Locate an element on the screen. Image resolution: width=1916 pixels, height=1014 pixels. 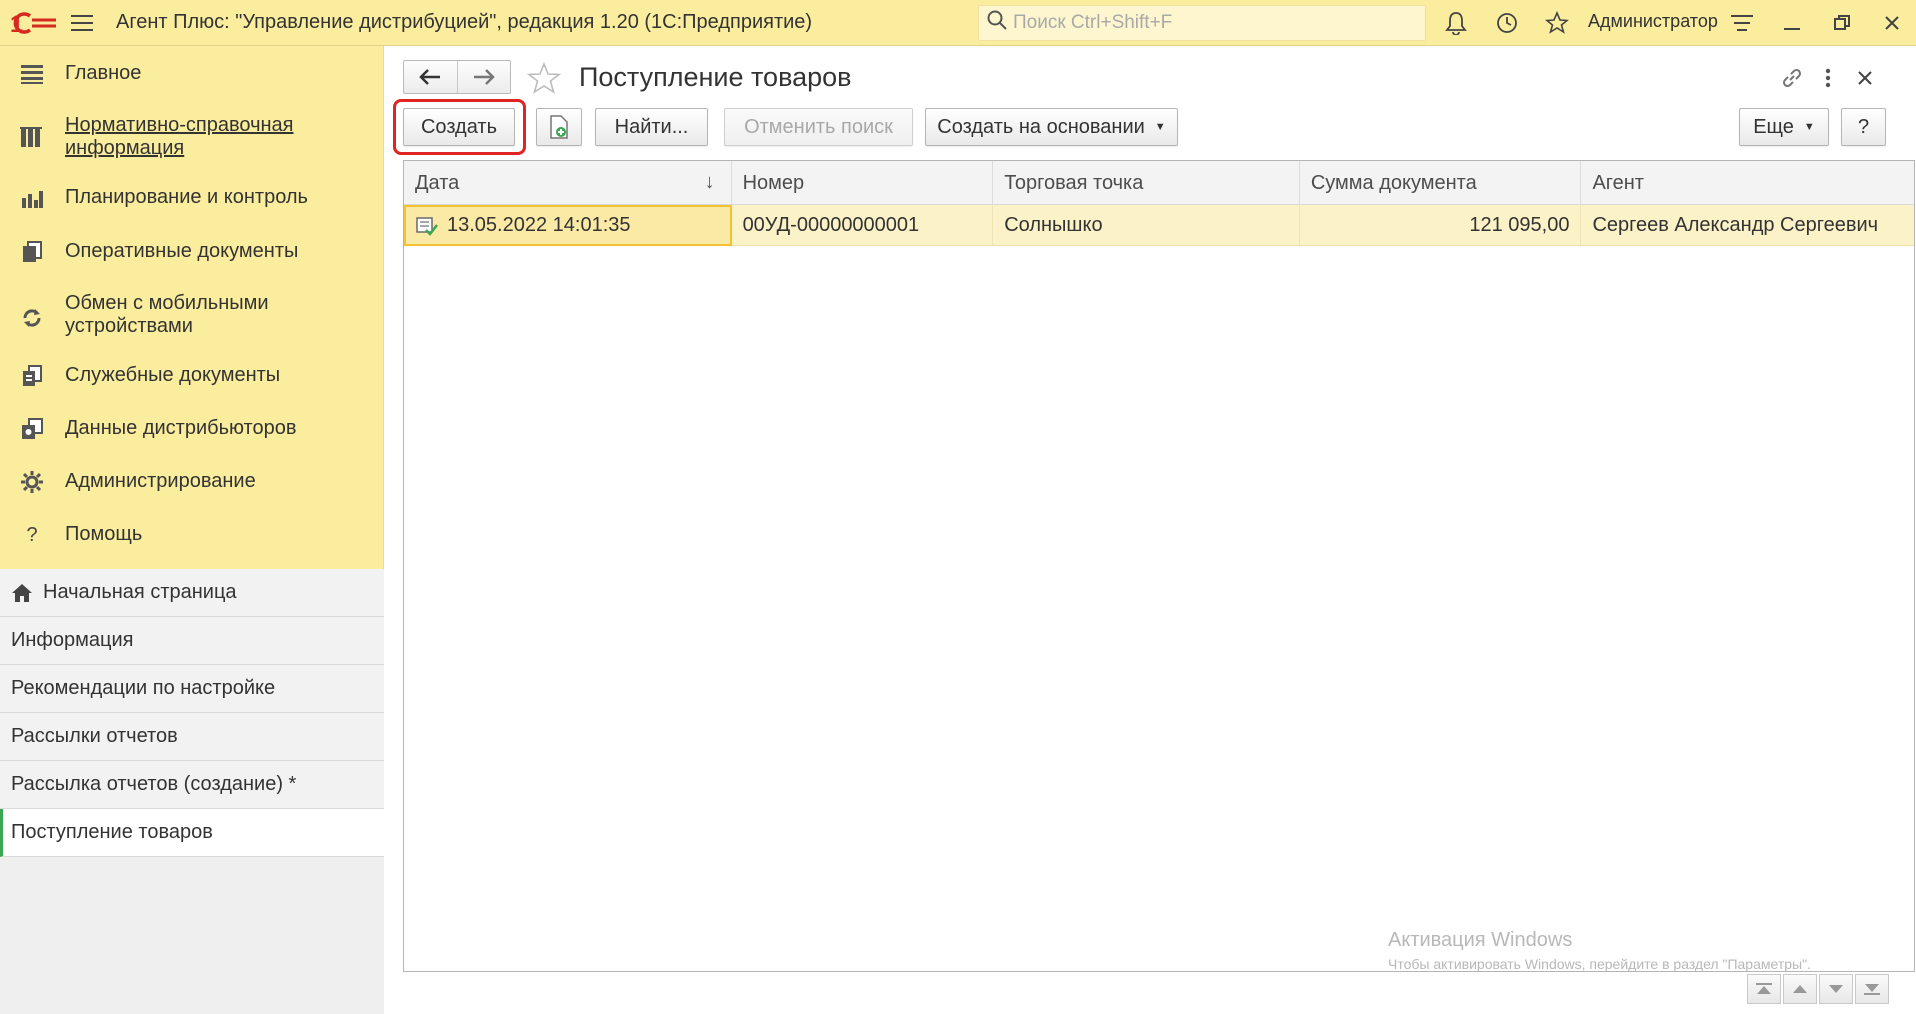
open-window-goods-receipt: Поступление товаров is located at coordinates (192, 833).